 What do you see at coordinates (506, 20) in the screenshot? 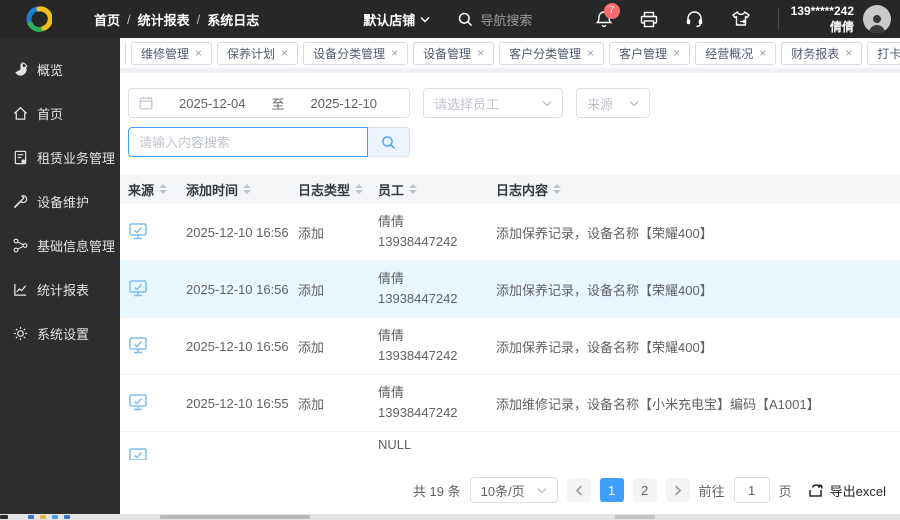
I see `nav-search-placeholder: 导航搜索` at bounding box center [506, 20].